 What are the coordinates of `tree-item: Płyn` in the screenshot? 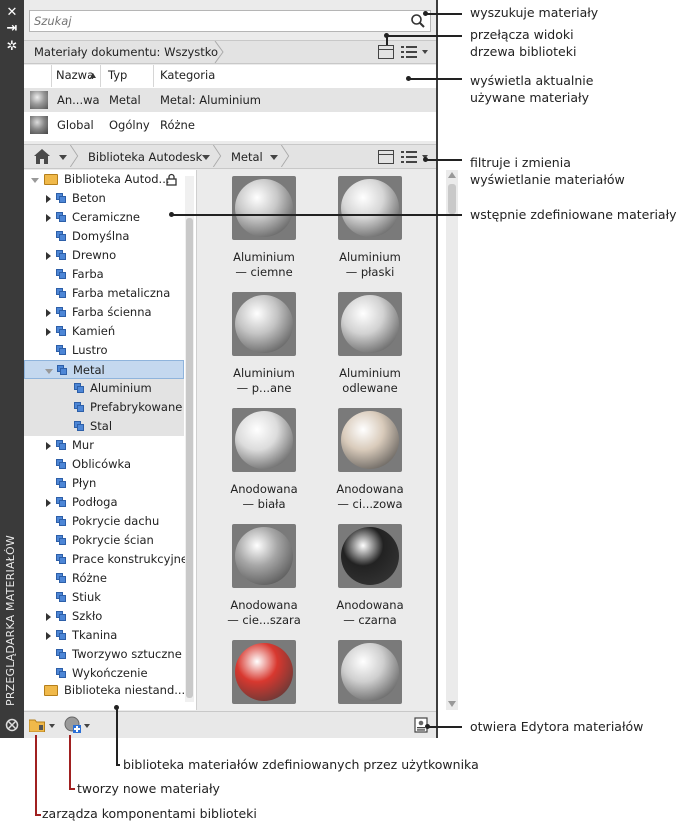 It's located at (104, 483).